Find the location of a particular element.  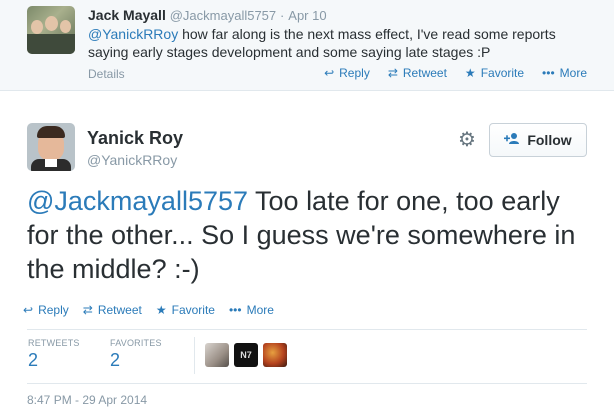

follow-button: Follow is located at coordinates (538, 140).